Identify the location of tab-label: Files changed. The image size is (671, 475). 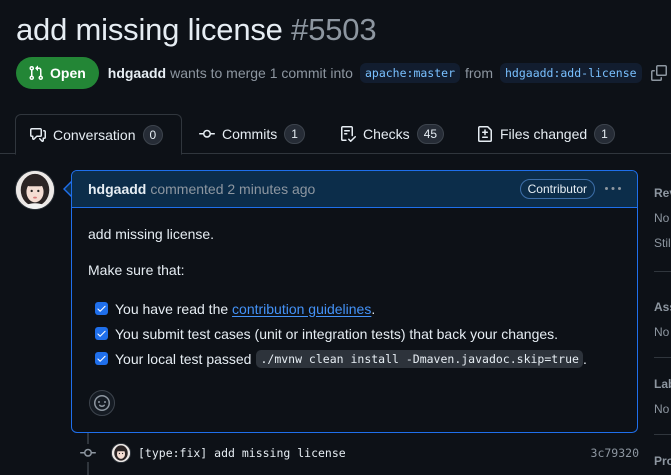
(544, 134).